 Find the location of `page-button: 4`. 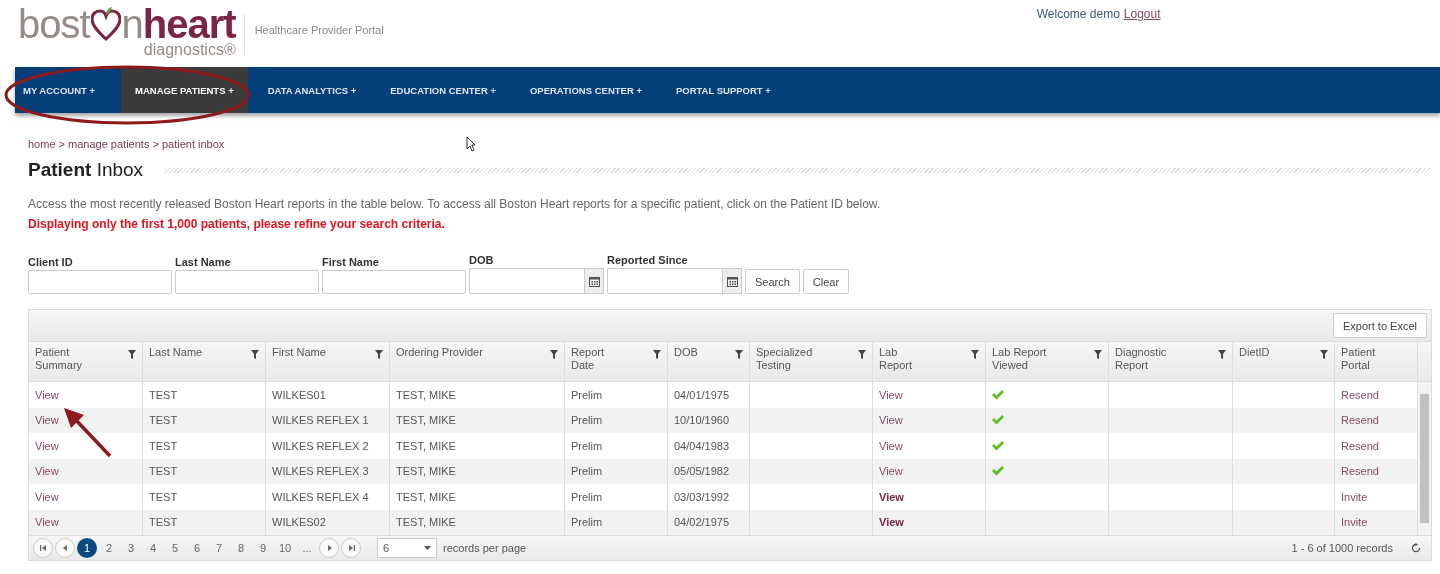

page-button: 4 is located at coordinates (153, 548).